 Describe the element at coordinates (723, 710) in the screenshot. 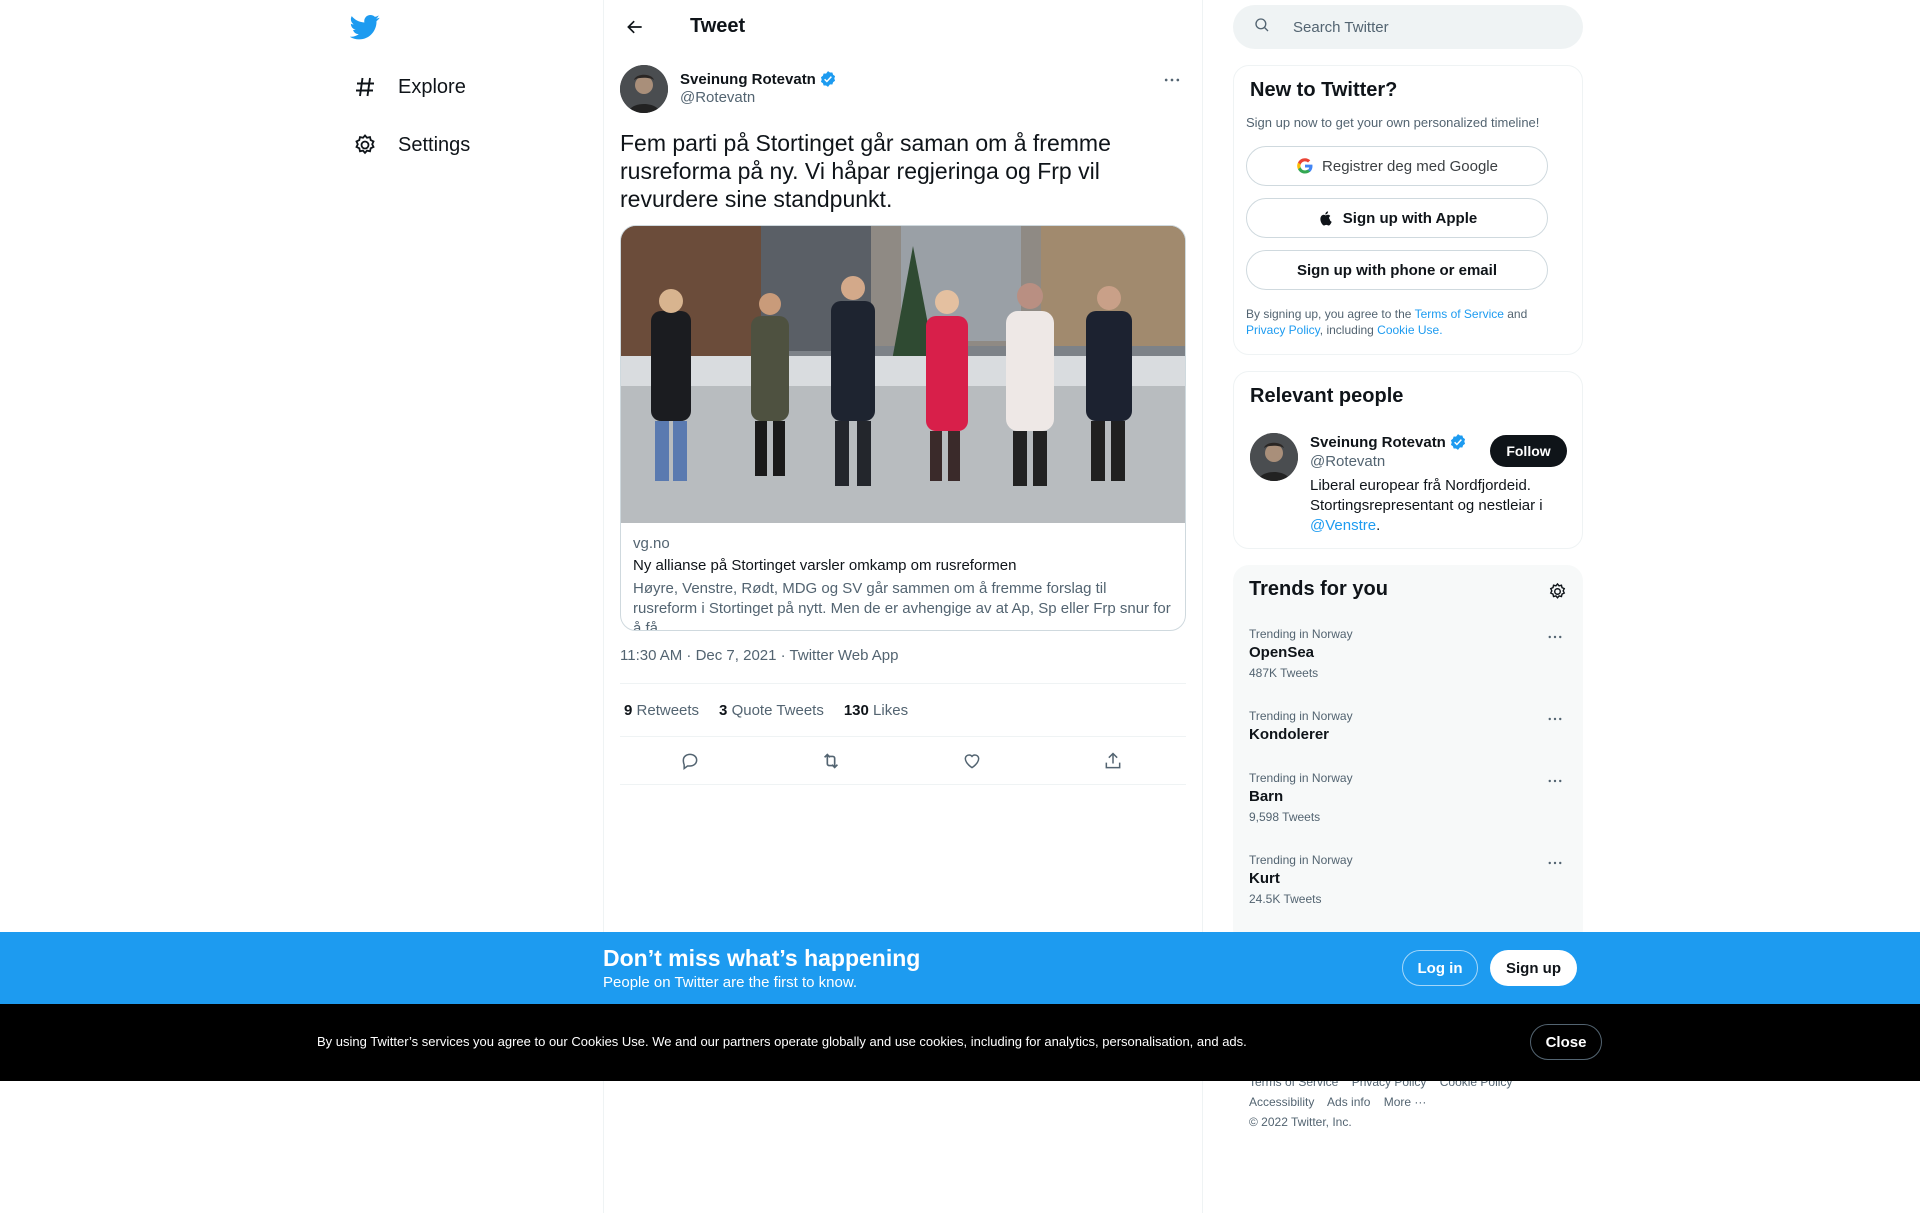

I see `quotes-count: 3` at that location.